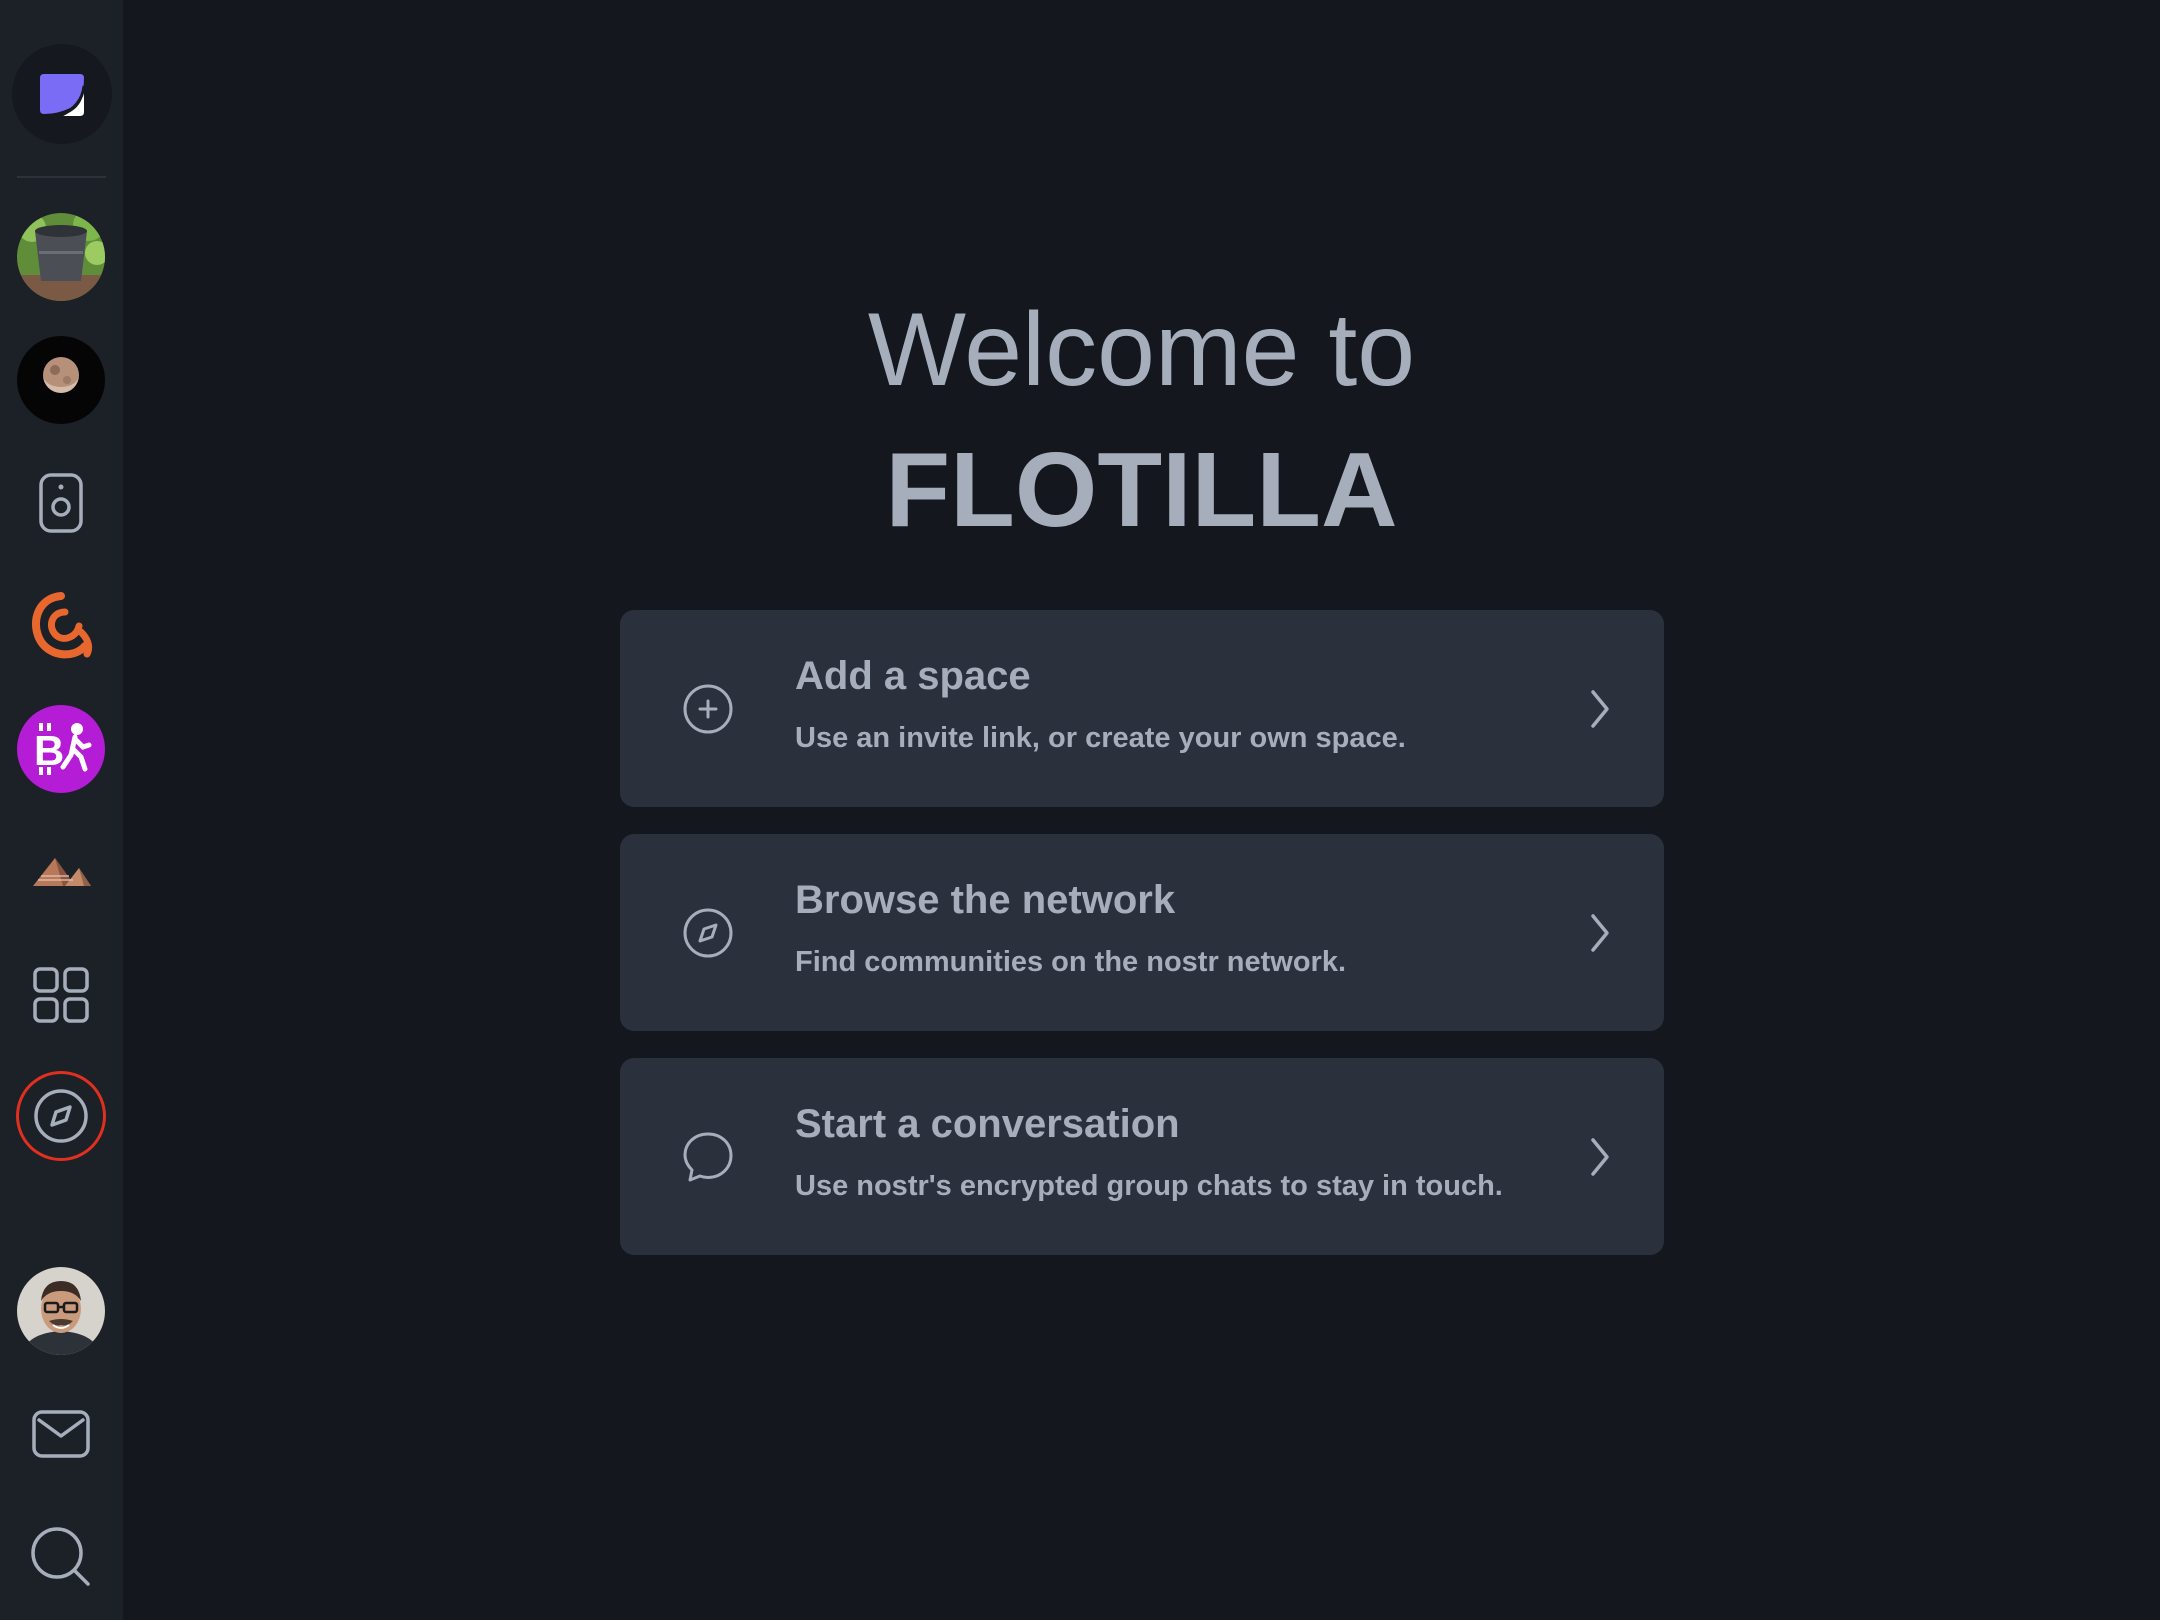 This screenshot has width=2160, height=1620. I want to click on card-title: Start a conversation, so click(987, 1124).